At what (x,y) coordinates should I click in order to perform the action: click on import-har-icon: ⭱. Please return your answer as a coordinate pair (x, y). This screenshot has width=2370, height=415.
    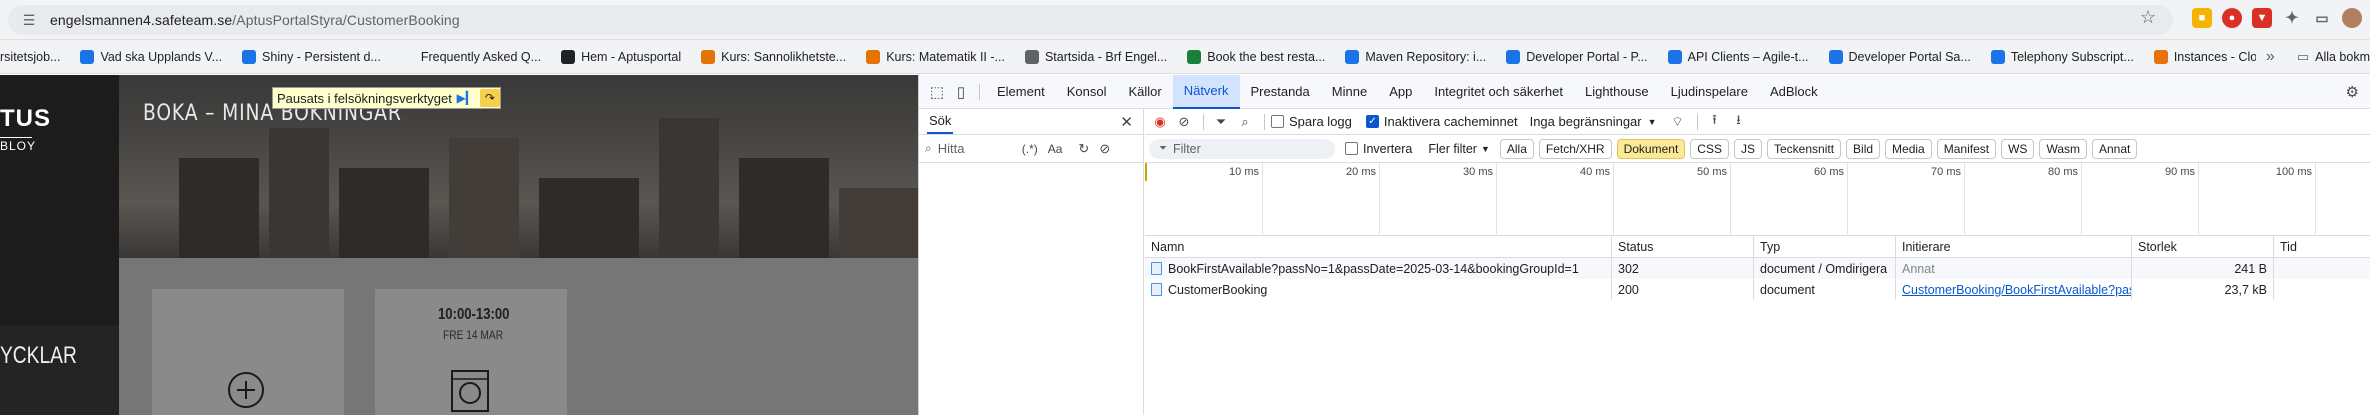
    Looking at the image, I should click on (1715, 122).